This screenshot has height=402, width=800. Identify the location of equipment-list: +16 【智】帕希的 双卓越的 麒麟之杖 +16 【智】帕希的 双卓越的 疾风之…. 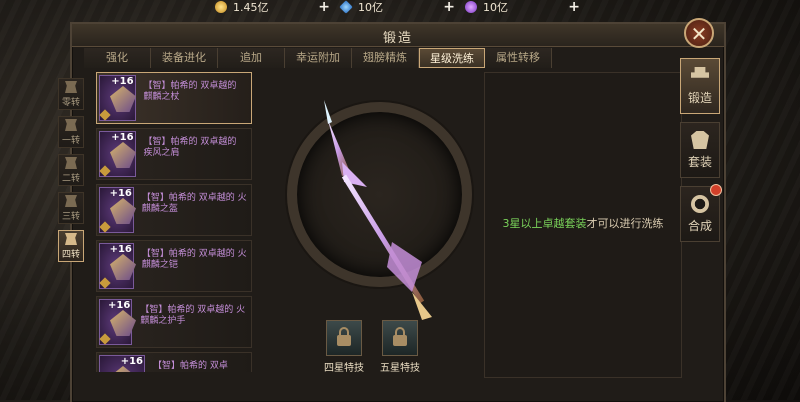
(174, 222).